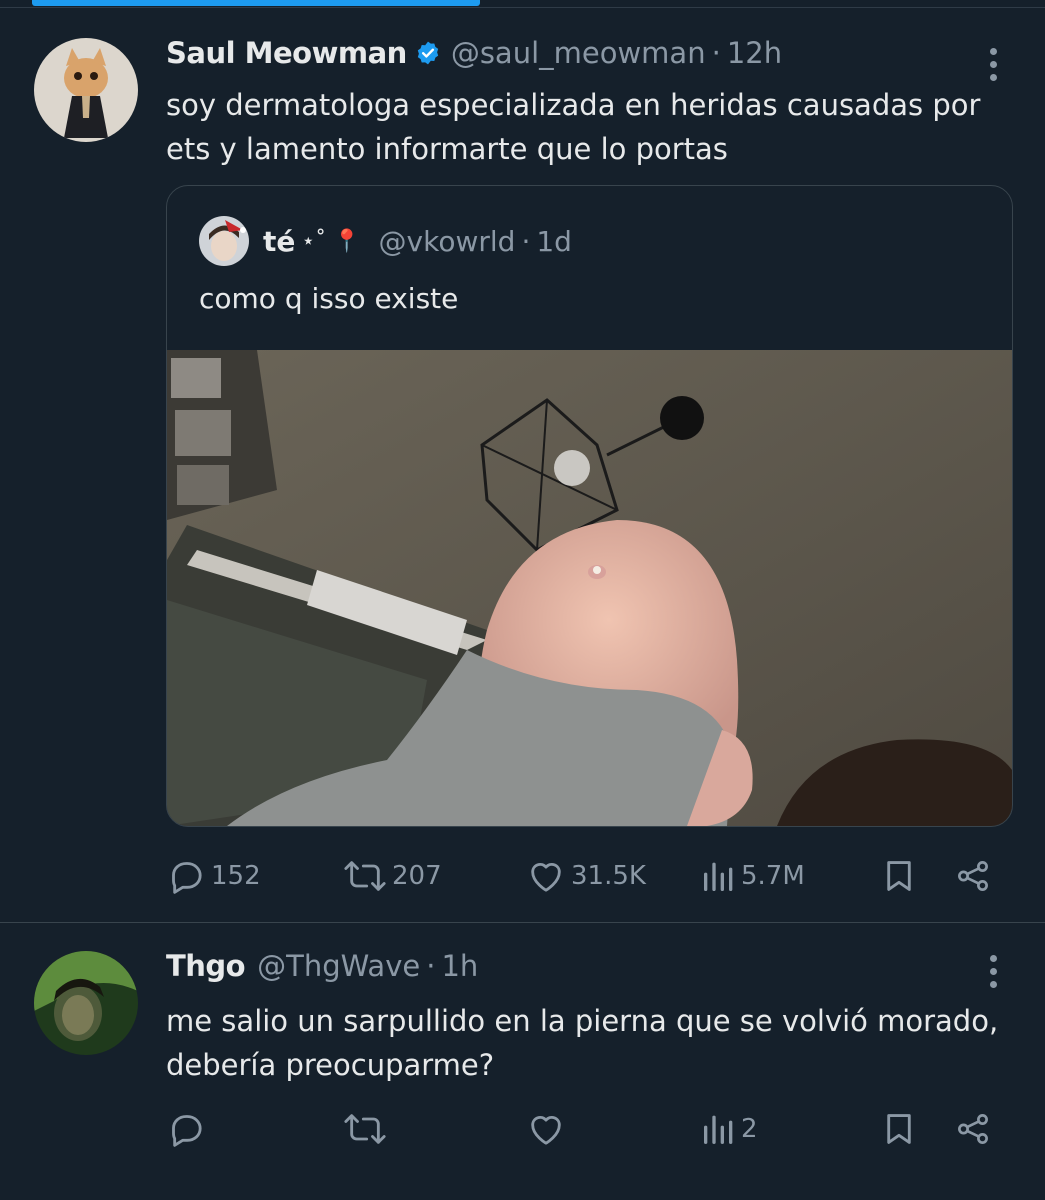 This screenshot has width=1045, height=1200. What do you see at coordinates (608, 876) in the screenshot?
I see `like-count: 31.5K` at bounding box center [608, 876].